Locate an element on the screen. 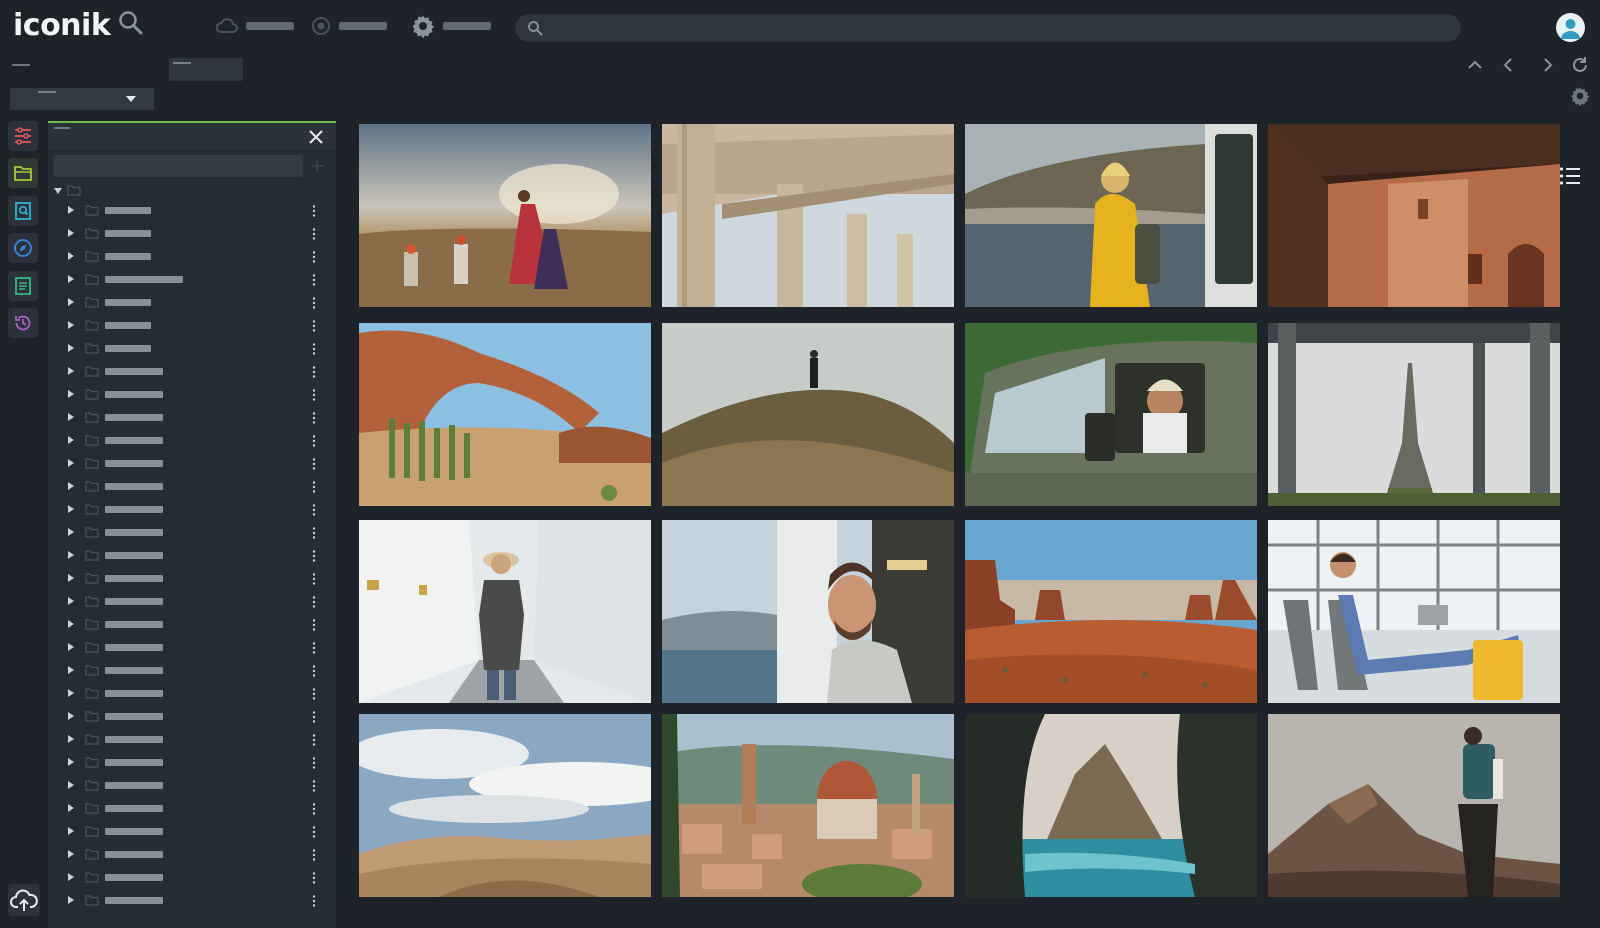  tree-root is located at coordinates (73, 190).